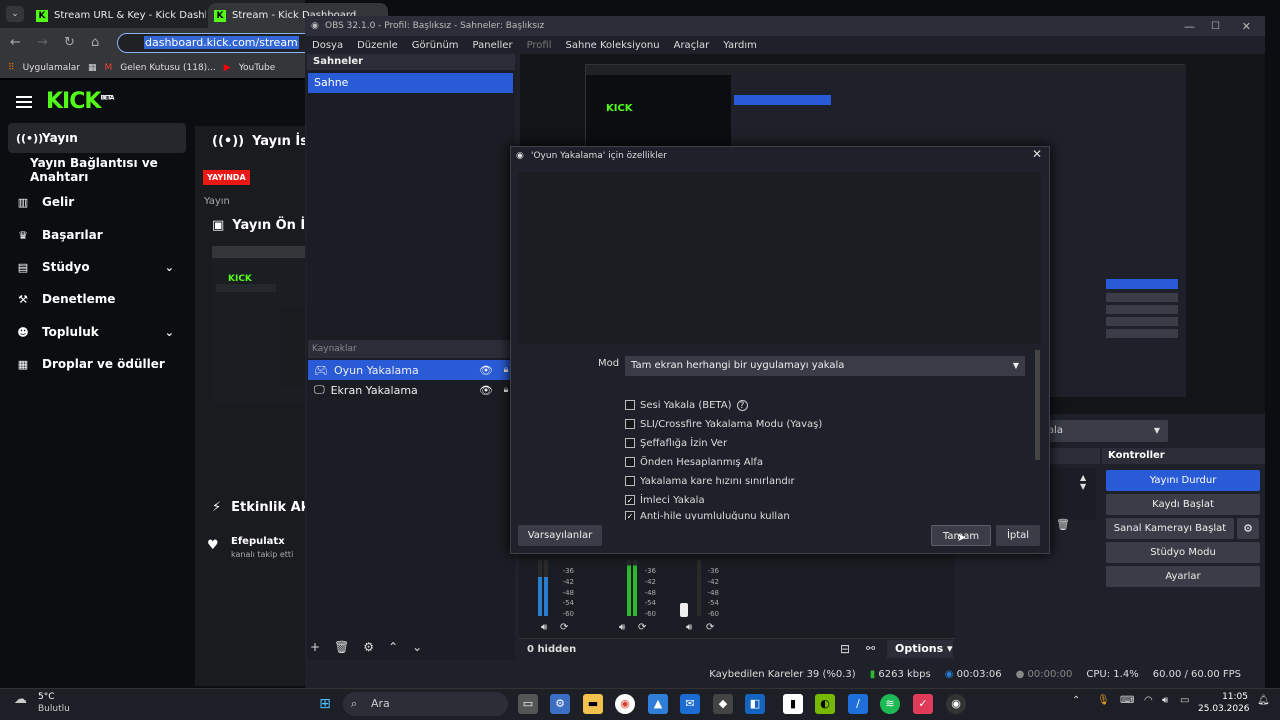  What do you see at coordinates (97, 138) in the screenshot?
I see `sidebar-item-stream: ((•)) Yayın` at bounding box center [97, 138].